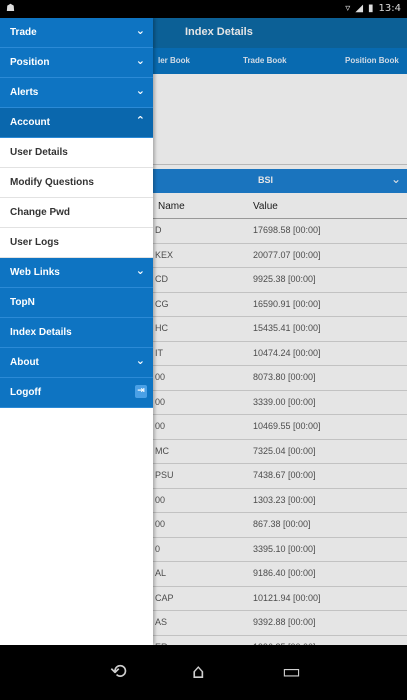 The width and height of the screenshot is (407, 700). Describe the element at coordinates (34, 242) in the screenshot. I see `nav-user-logs-label: User Logs` at that location.